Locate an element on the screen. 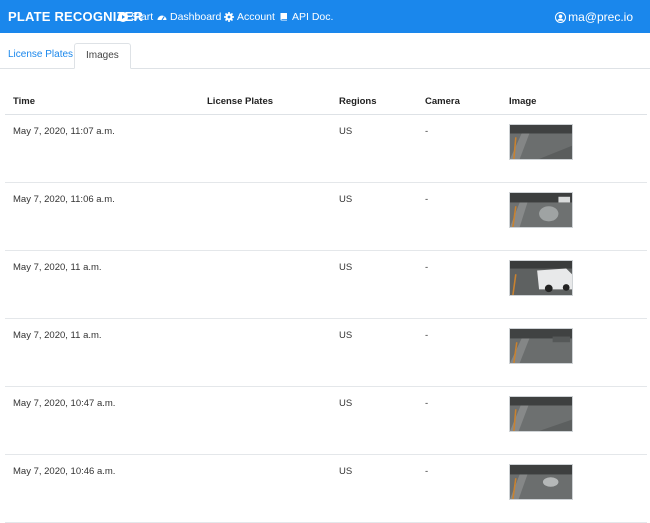  column-header-image: Image is located at coordinates (574, 101).